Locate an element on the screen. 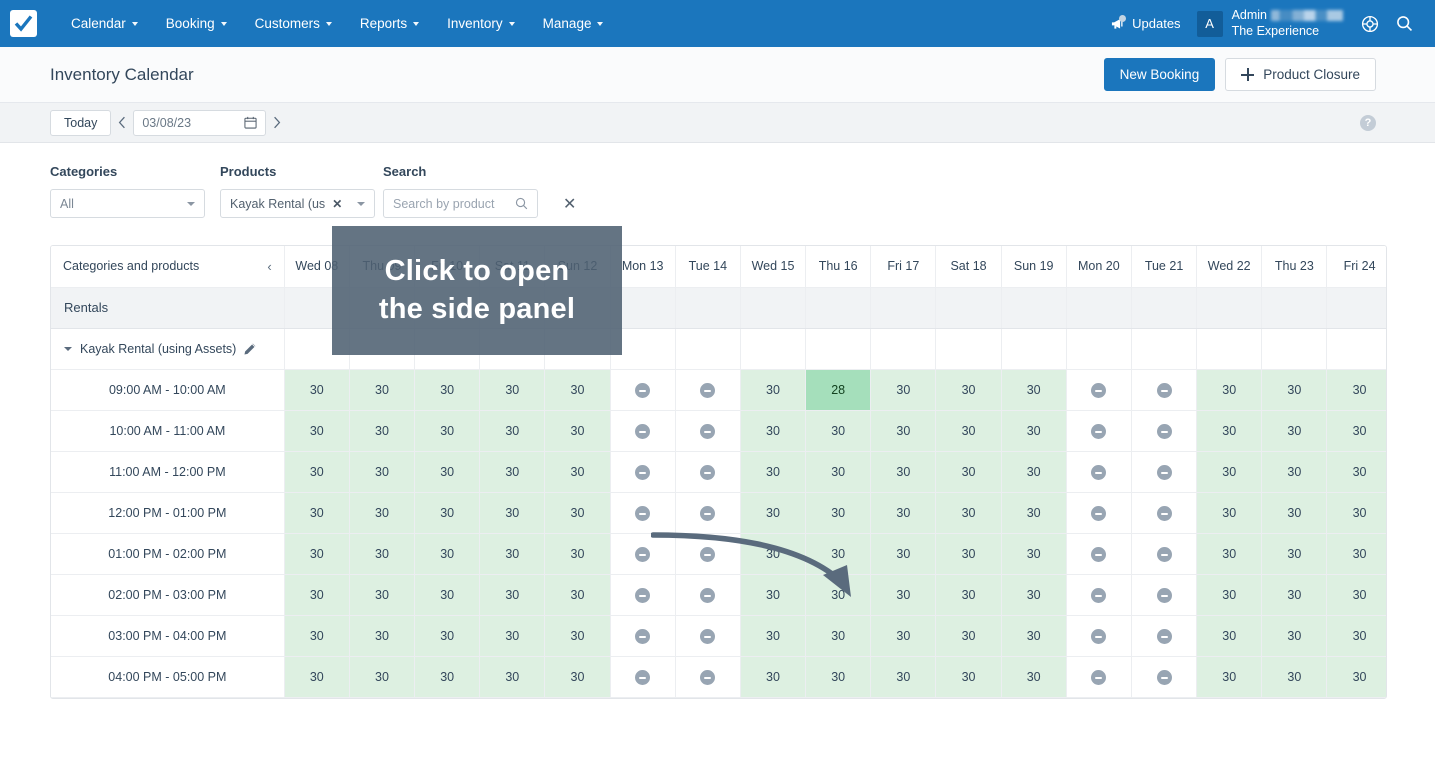 The height and width of the screenshot is (760, 1435). day-header-9: Fri 17 is located at coordinates (903, 267).